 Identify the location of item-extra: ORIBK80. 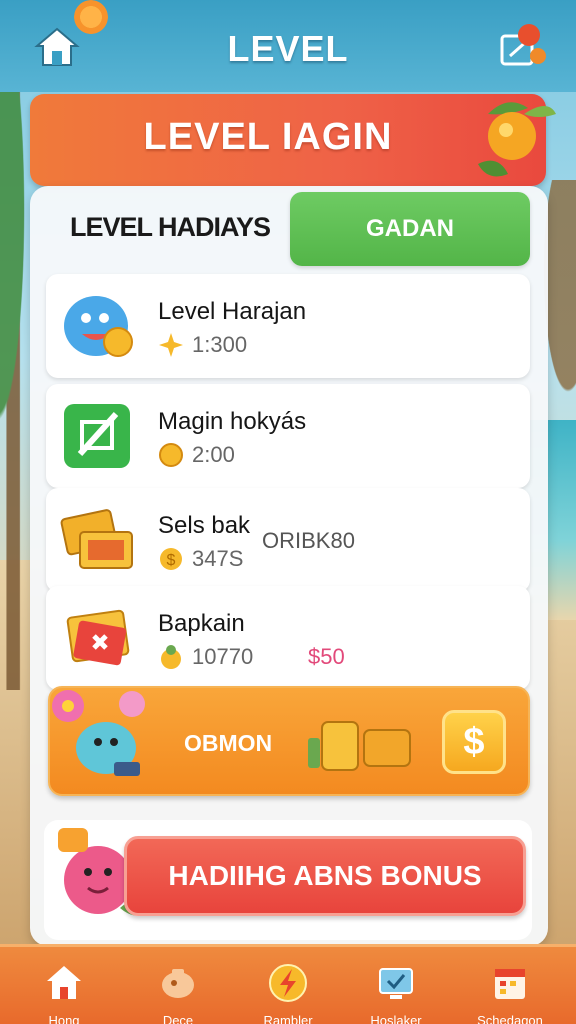
(308, 540).